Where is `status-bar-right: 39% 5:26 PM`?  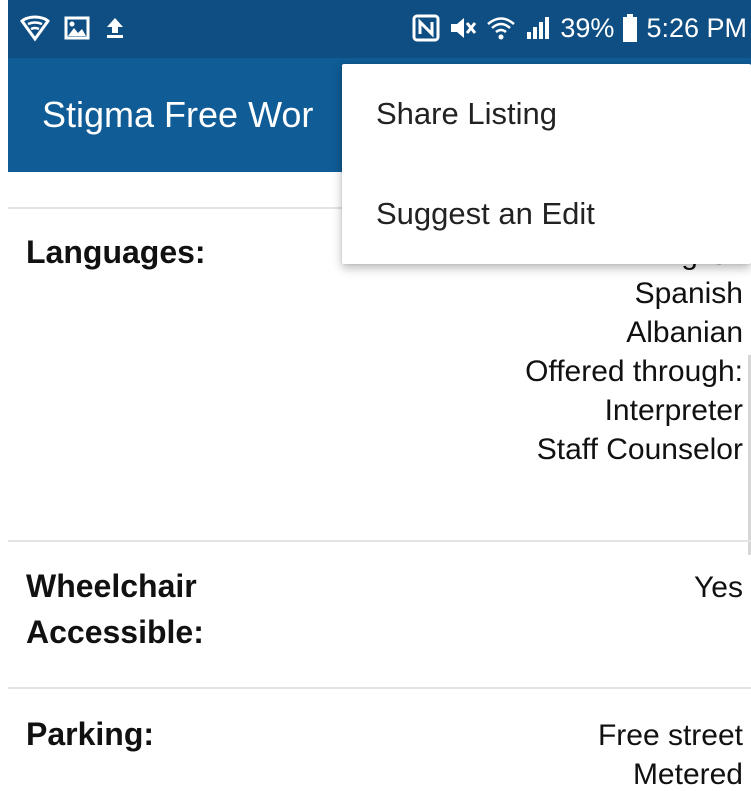
status-bar-right: 39% 5:26 PM is located at coordinates (579, 28).